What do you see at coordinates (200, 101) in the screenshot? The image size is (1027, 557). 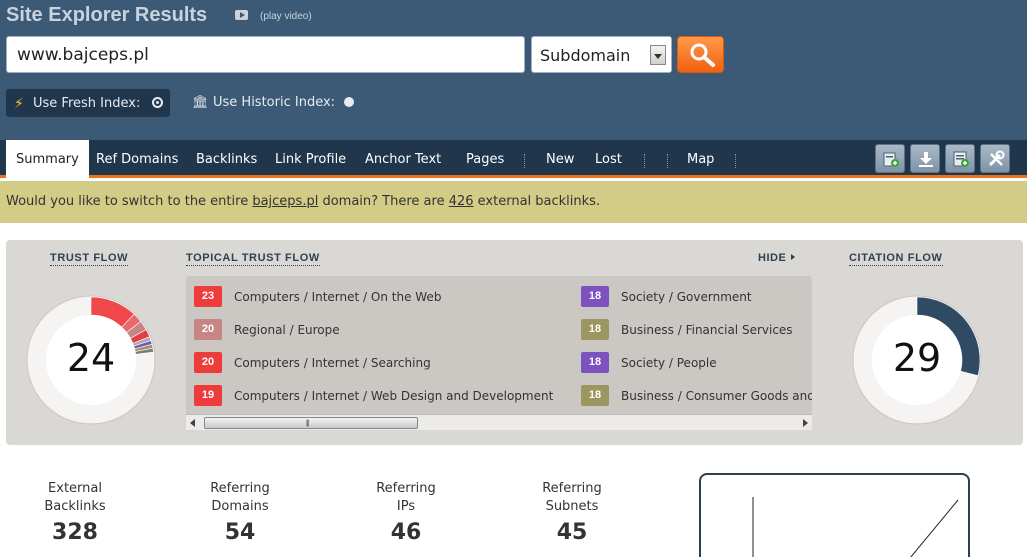 I see `bank-icon: 🏛` at bounding box center [200, 101].